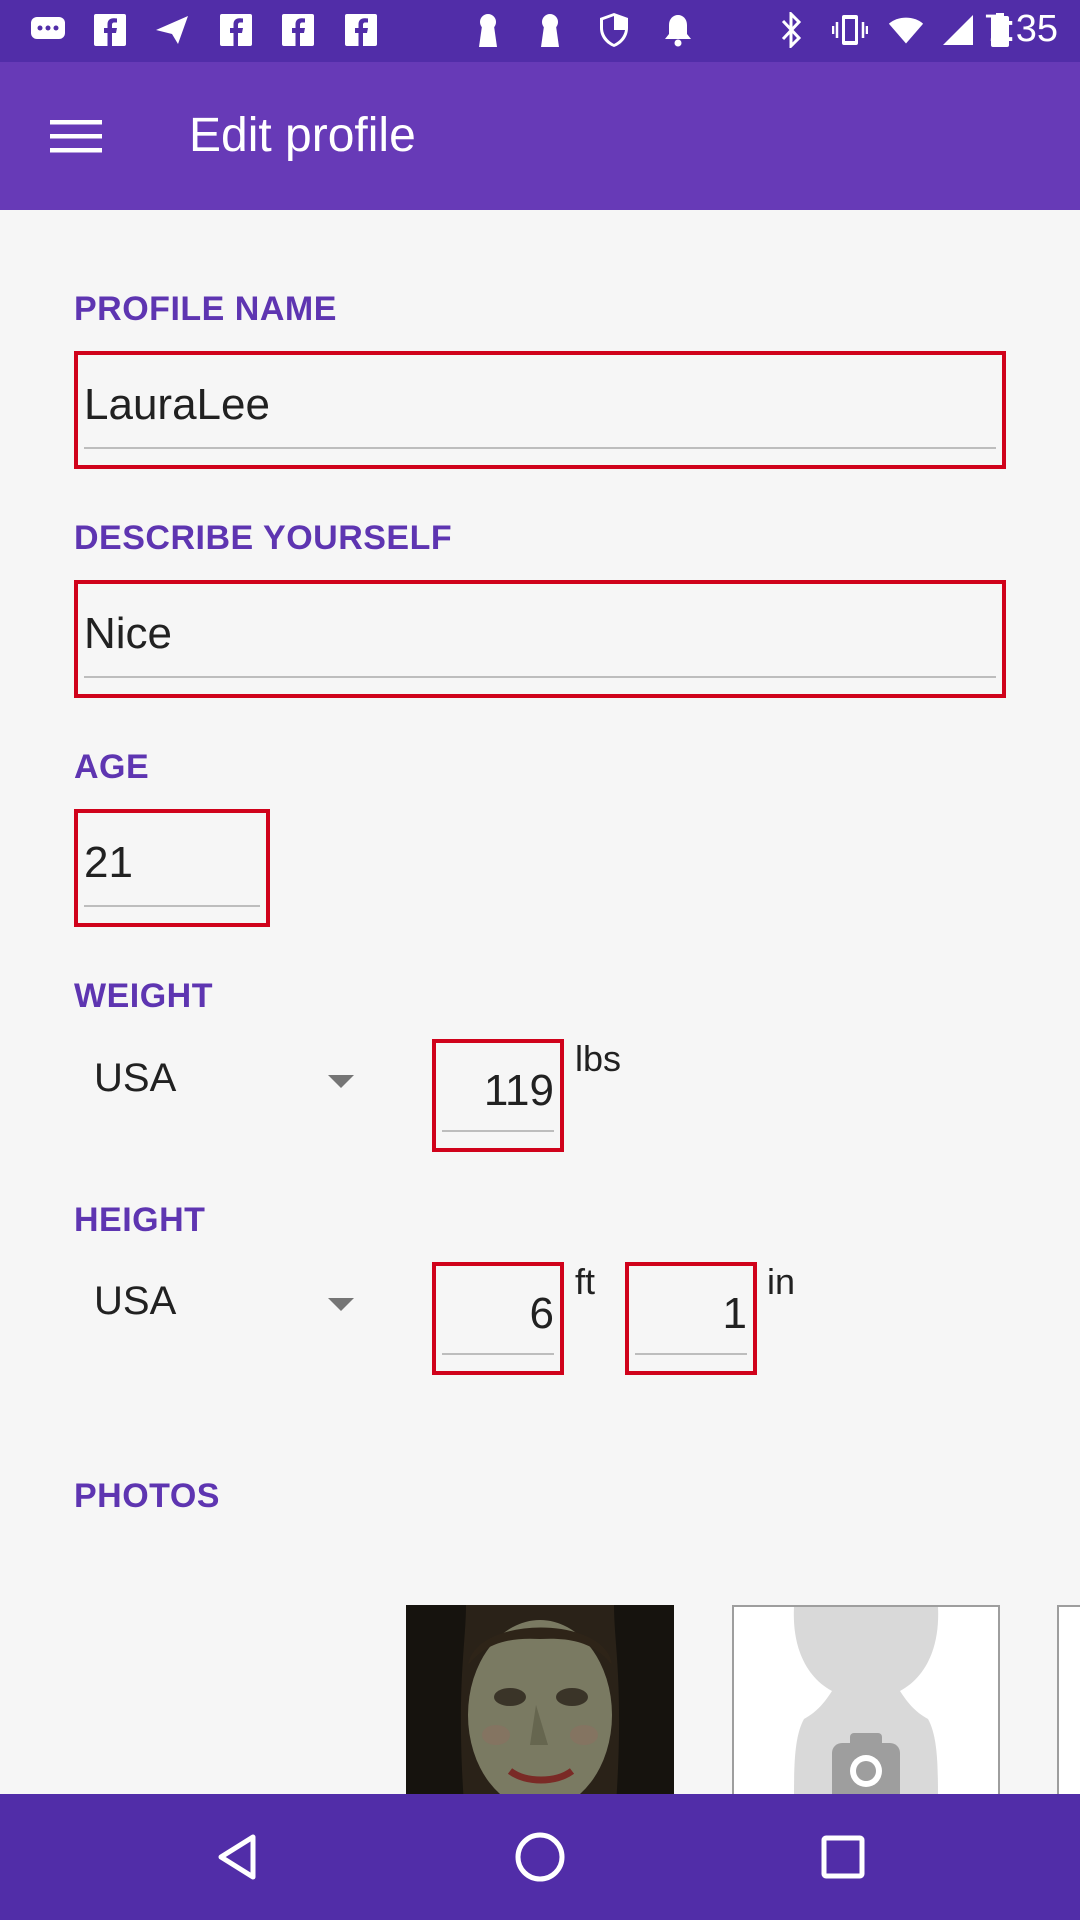 Image resolution: width=1080 pixels, height=1920 pixels. I want to click on home-icon, so click(540, 1857).